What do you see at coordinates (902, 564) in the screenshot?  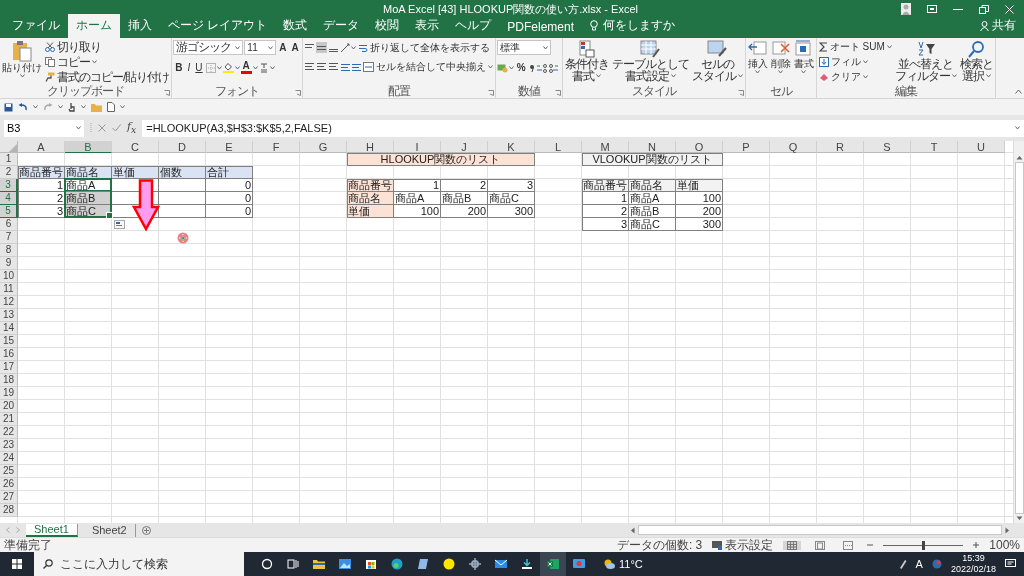 I see `pen-icon` at bounding box center [902, 564].